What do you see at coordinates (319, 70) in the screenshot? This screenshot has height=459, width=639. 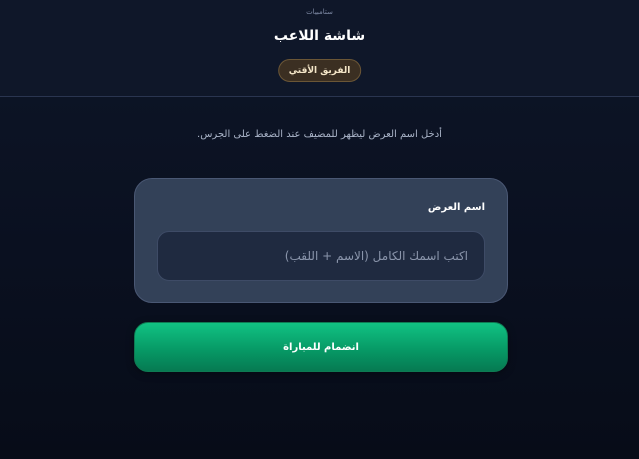 I see `team-badge: الفريق الأقتي` at bounding box center [319, 70].